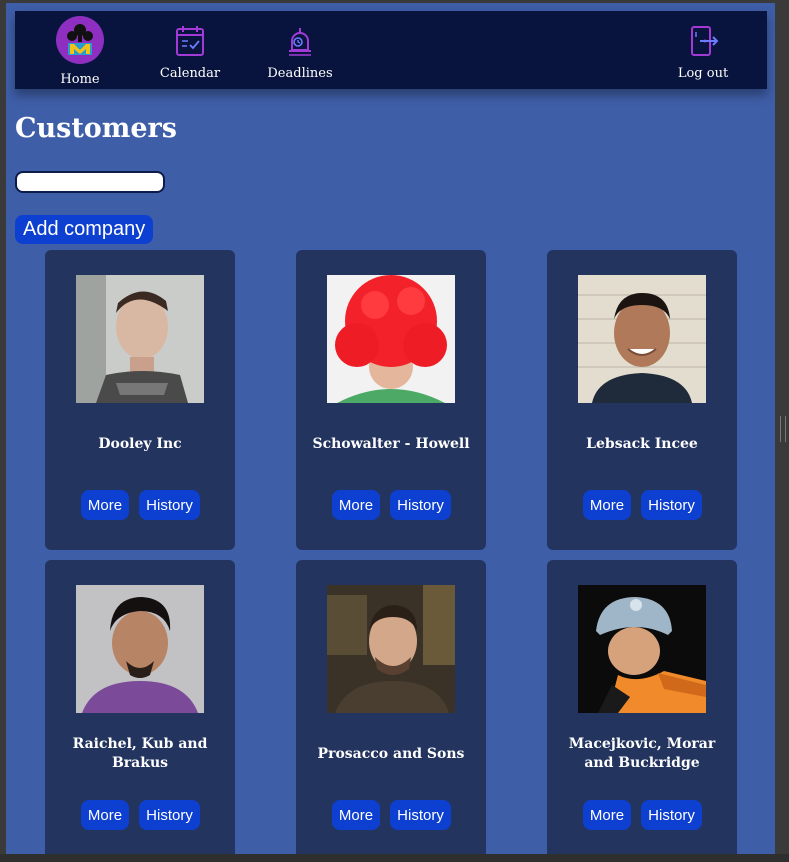 This screenshot has width=789, height=862. I want to click on nav-logout-label: Log out, so click(703, 73).